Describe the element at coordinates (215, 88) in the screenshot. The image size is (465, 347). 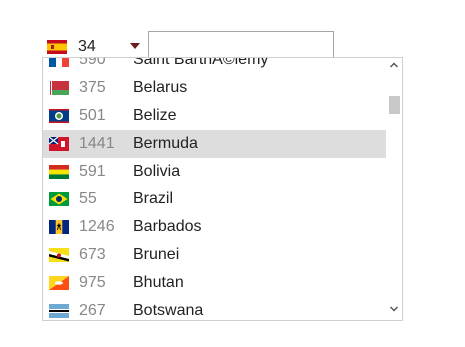
I see `country-option: 375 Belarus` at that location.